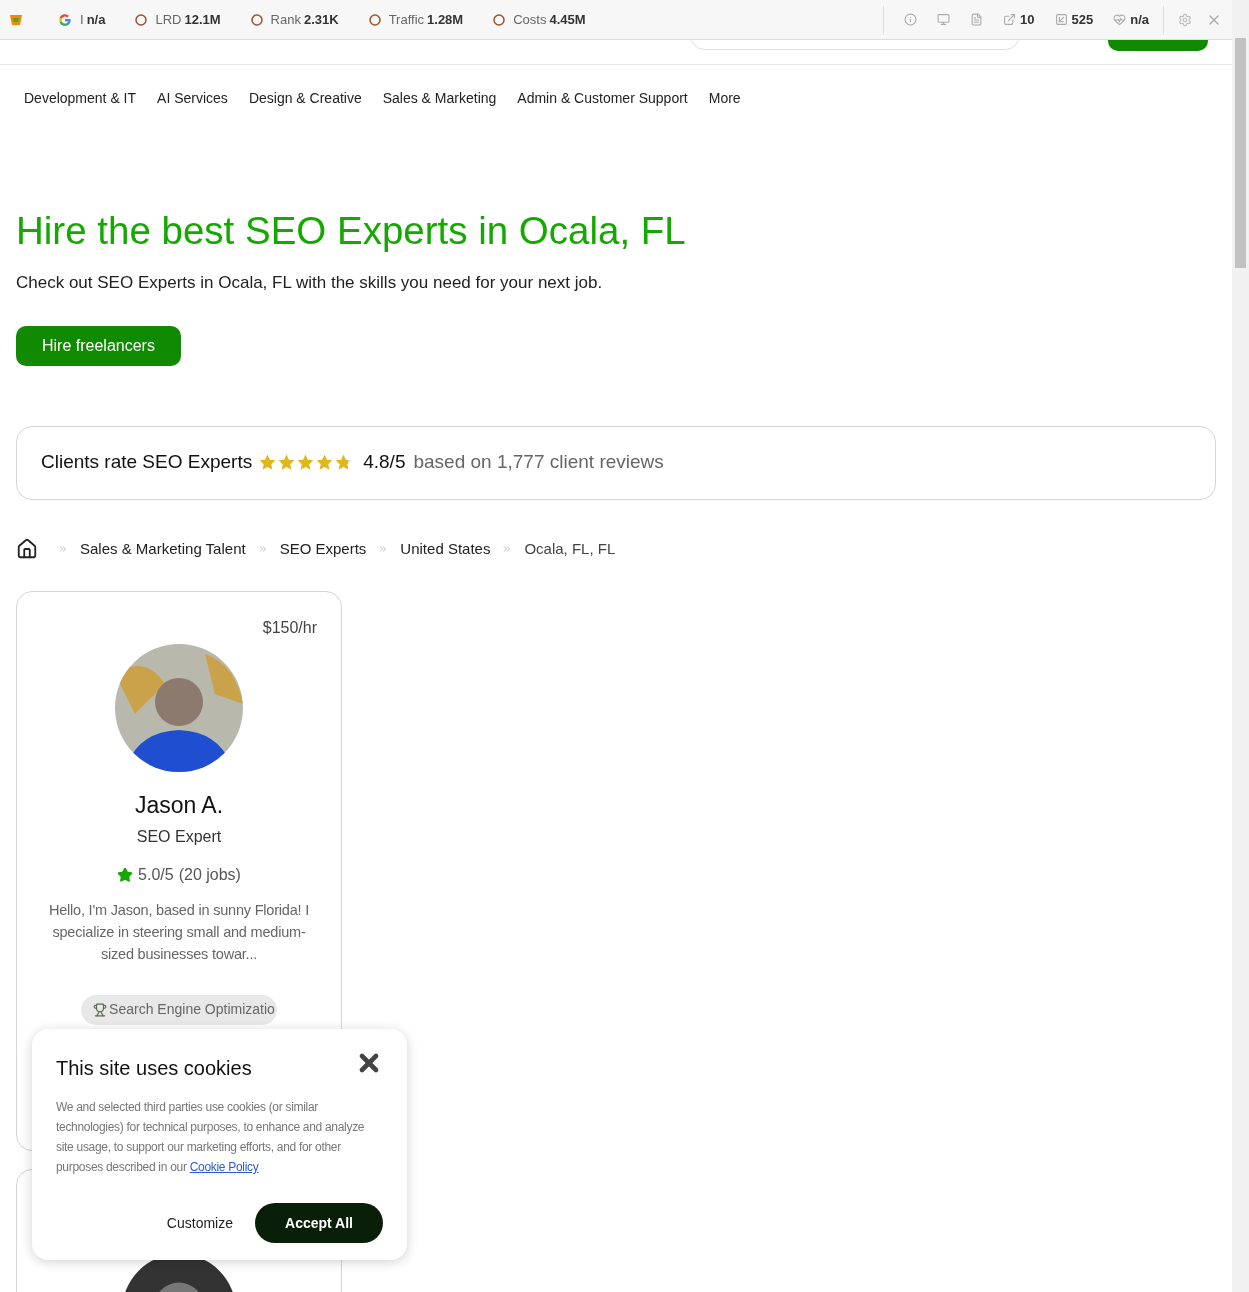 Image resolution: width=1249 pixels, height=1292 pixels. What do you see at coordinates (154, 1068) in the screenshot?
I see `dialog-title: This site uses cookies` at bounding box center [154, 1068].